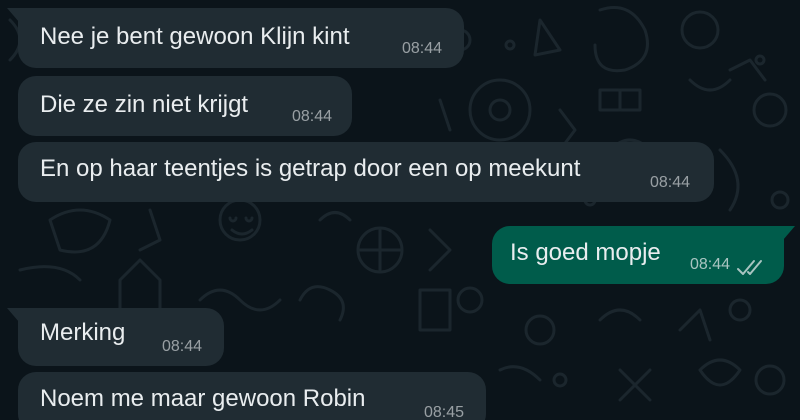 The width and height of the screenshot is (800, 420). What do you see at coordinates (83, 332) in the screenshot?
I see `message-text: Merking` at bounding box center [83, 332].